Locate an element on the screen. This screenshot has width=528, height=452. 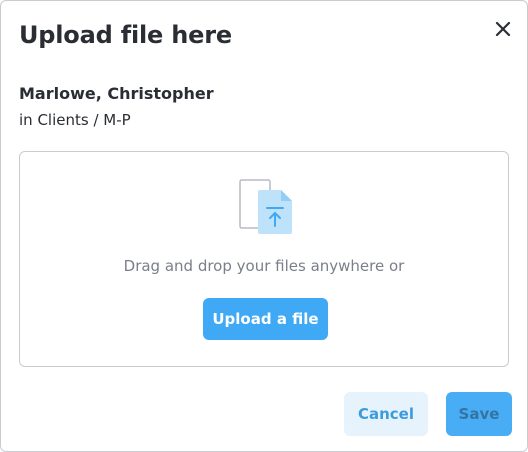
upload-file-button: Upload a file is located at coordinates (265, 319).